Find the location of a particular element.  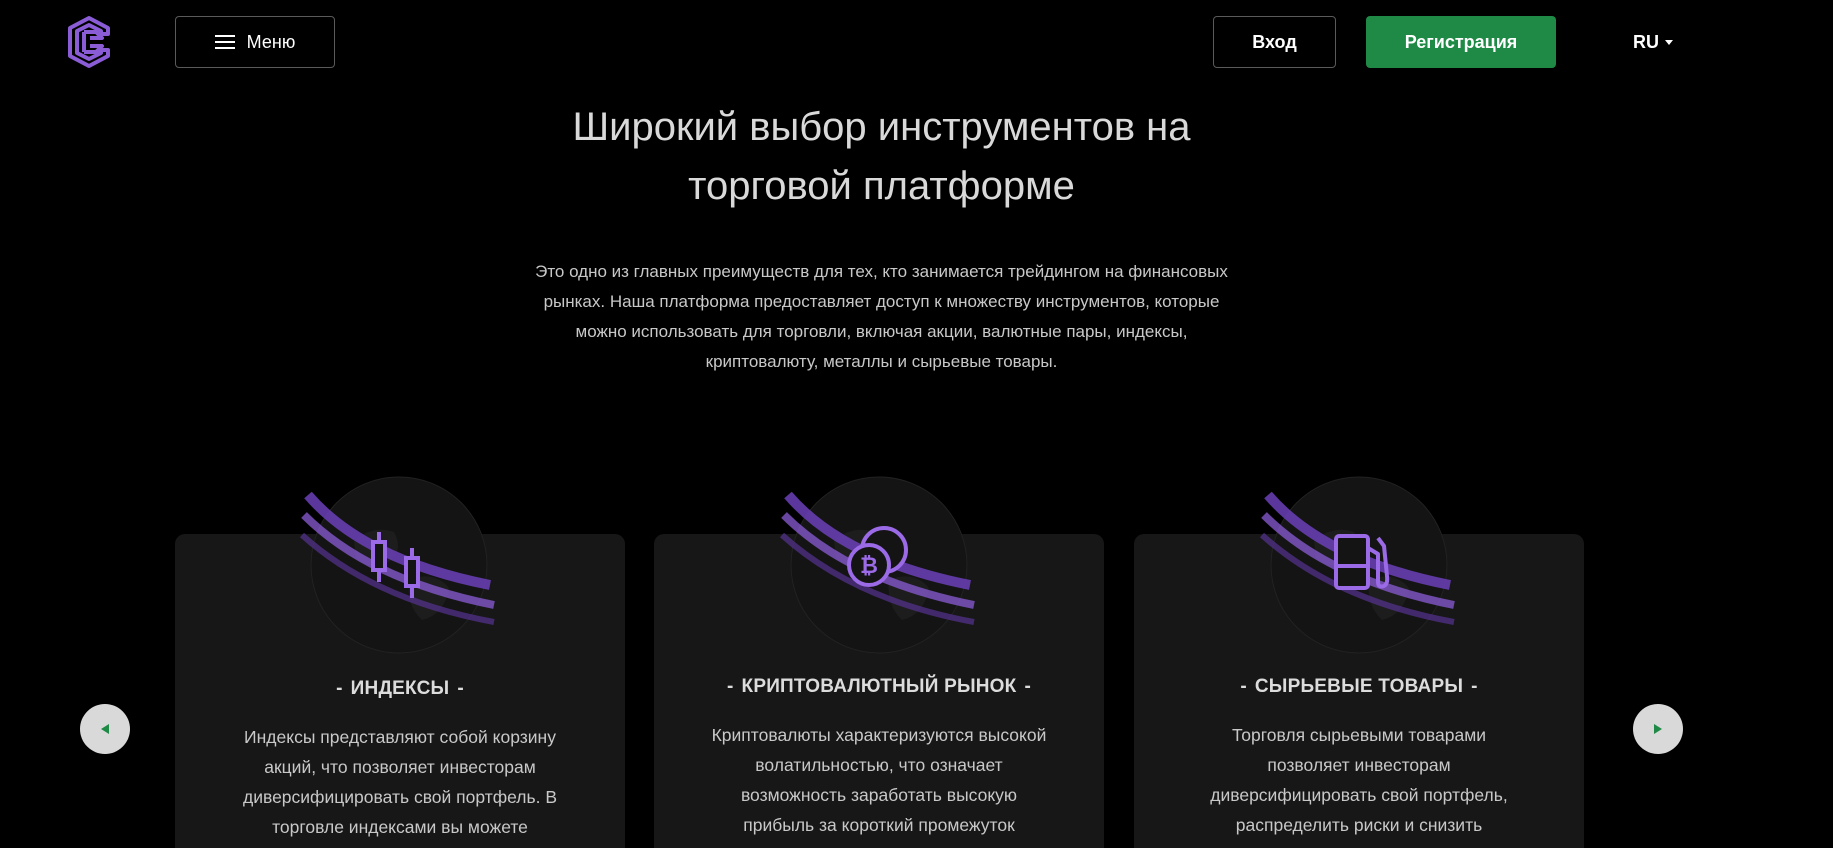

language-selector: RU is located at coordinates (1653, 42).